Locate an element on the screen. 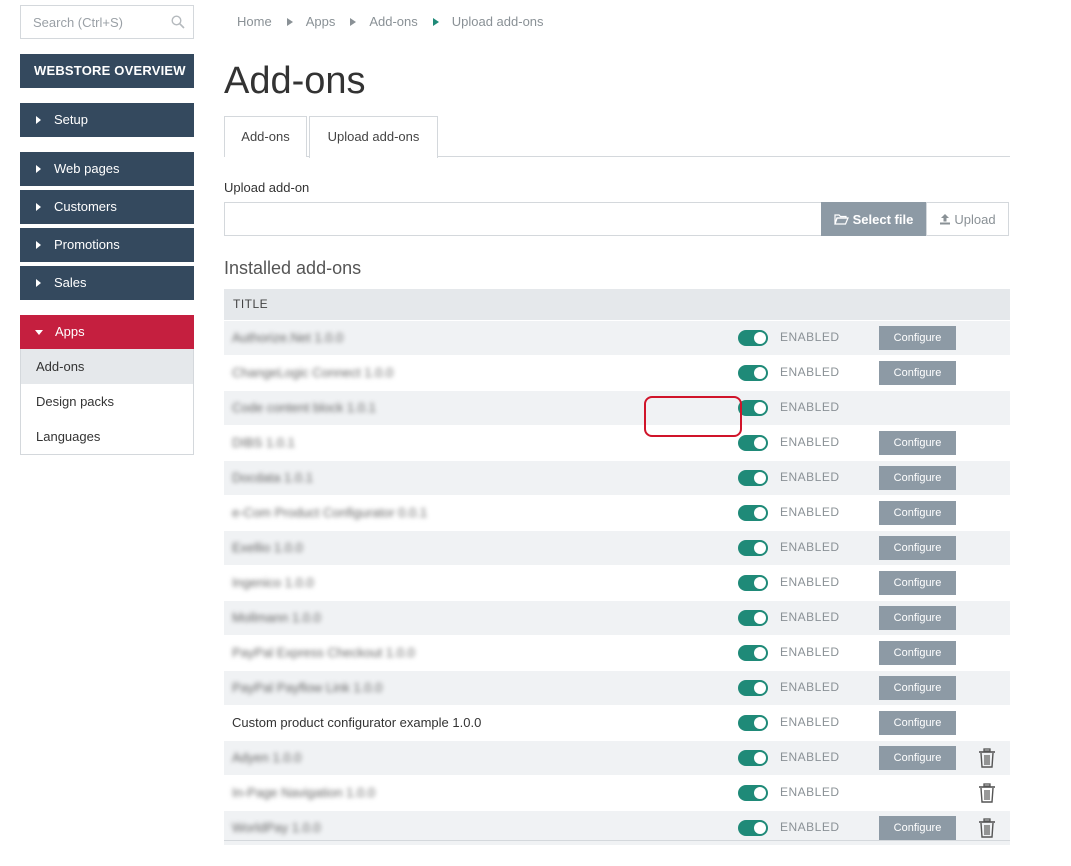  sidebar-item-setup: Setup is located at coordinates (107, 120).